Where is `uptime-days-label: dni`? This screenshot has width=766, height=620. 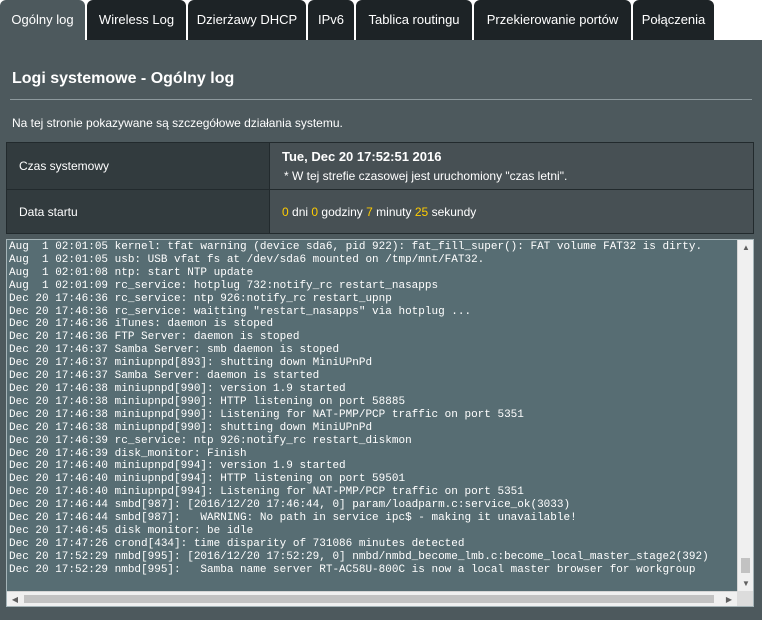 uptime-days-label: dni is located at coordinates (300, 212).